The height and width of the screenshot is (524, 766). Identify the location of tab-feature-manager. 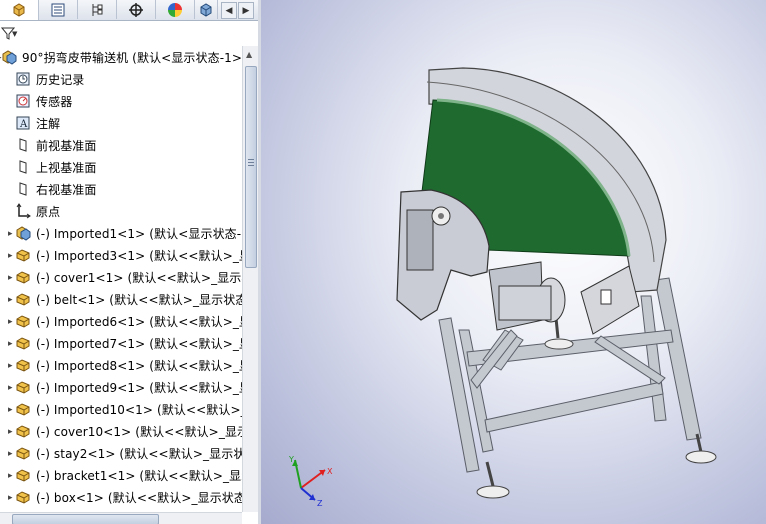
(19, 10).